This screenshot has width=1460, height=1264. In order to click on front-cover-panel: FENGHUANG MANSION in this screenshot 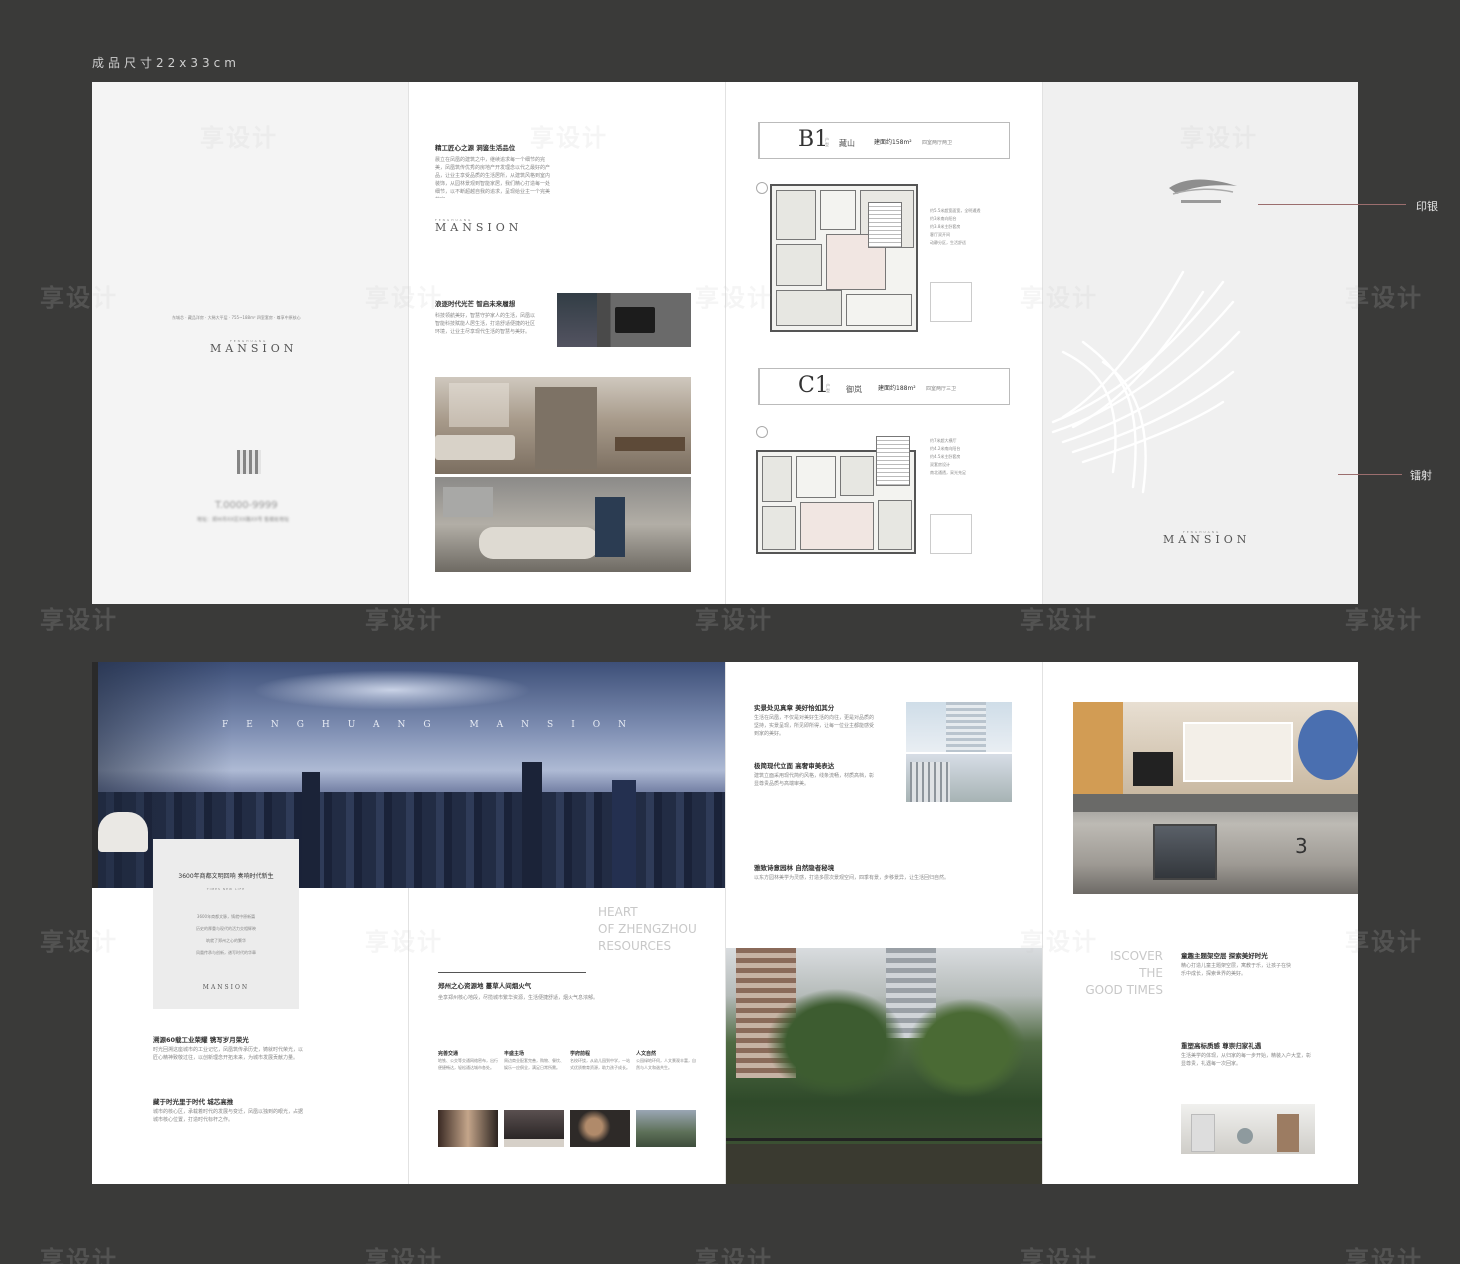, I will do `click(1200, 343)`.